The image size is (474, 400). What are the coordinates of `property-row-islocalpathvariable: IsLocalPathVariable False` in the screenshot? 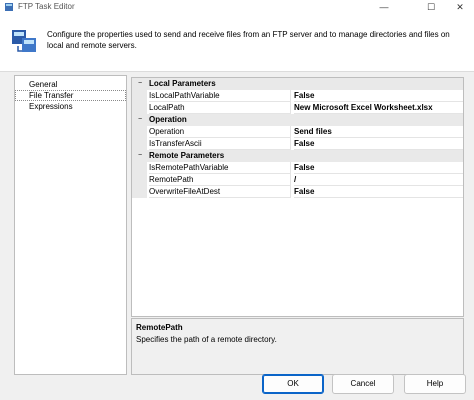 It's located at (297, 96).